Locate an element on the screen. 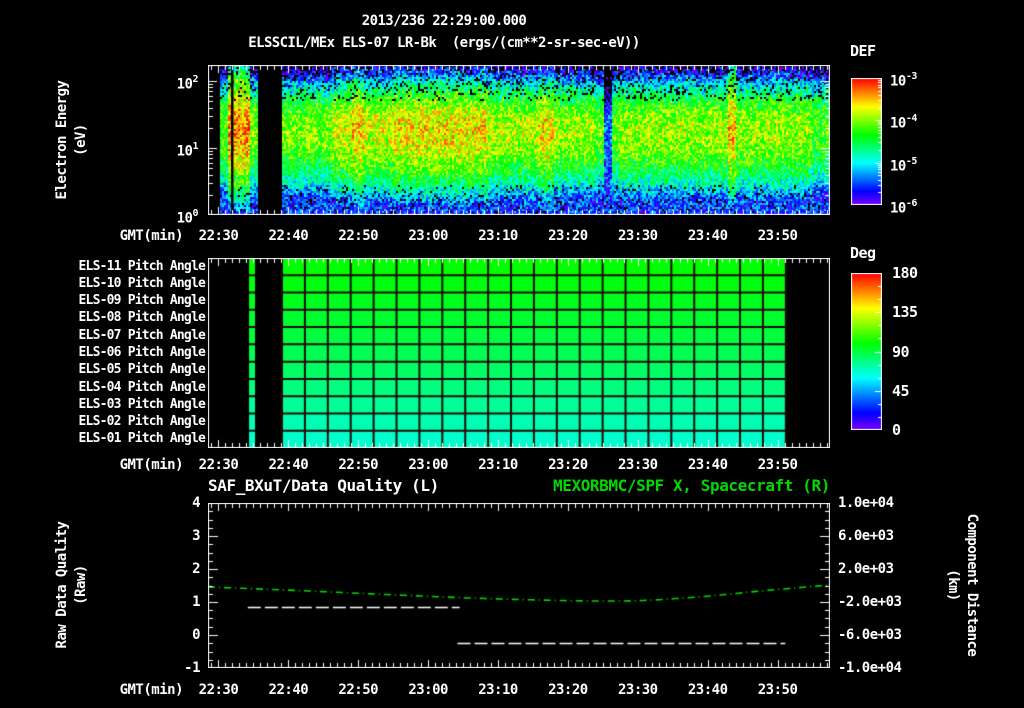 The width and height of the screenshot is (1024, 708). distance-tick-label: -2.0e+03 is located at coordinates (870, 602).